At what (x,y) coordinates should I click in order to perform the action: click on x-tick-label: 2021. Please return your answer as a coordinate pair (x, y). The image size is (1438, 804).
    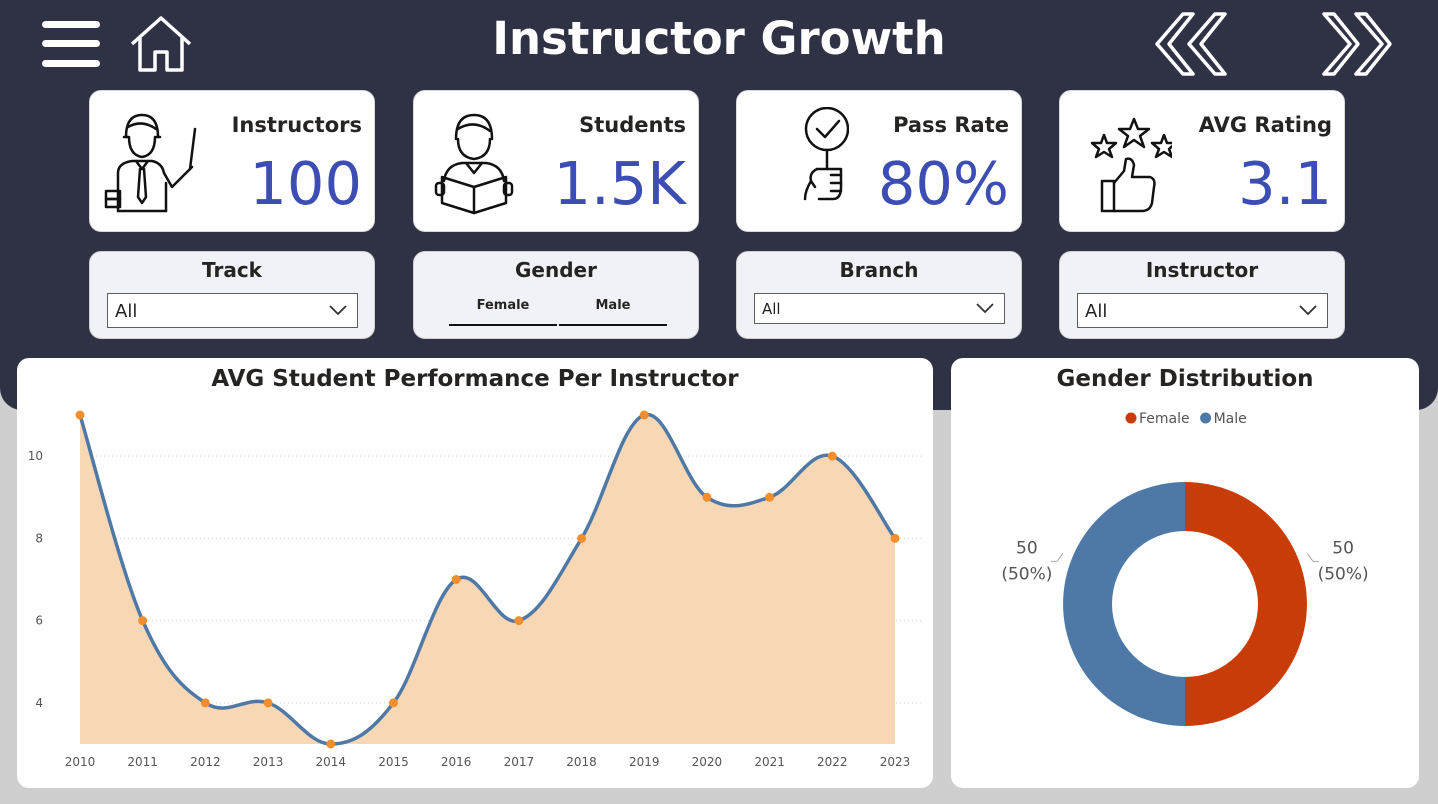
    Looking at the image, I should click on (769, 762).